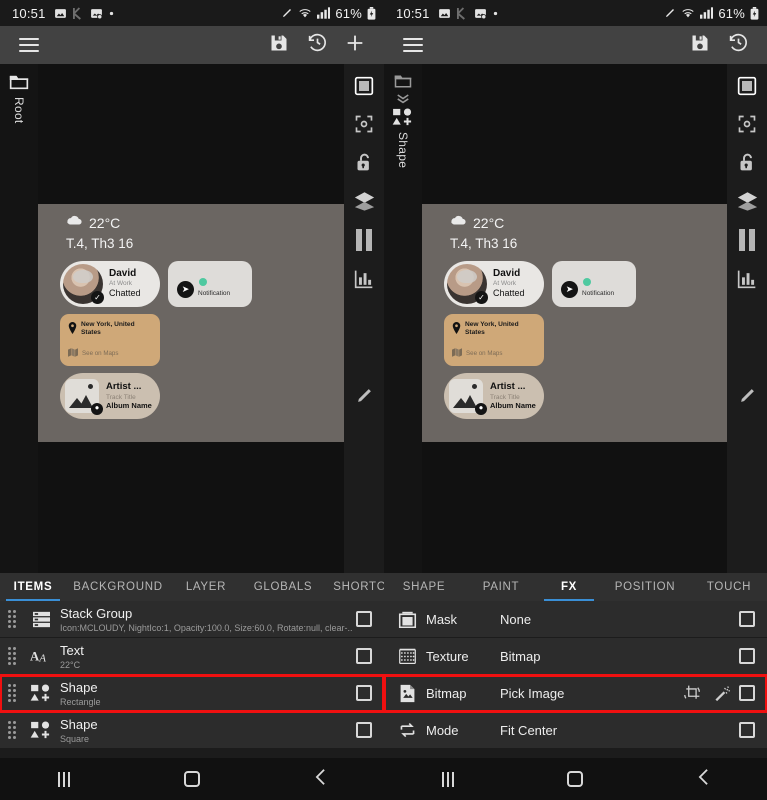 Image resolution: width=767 pixels, height=800 pixels. I want to click on fx-row-texture: Texture Bitmap, so click(575, 656).